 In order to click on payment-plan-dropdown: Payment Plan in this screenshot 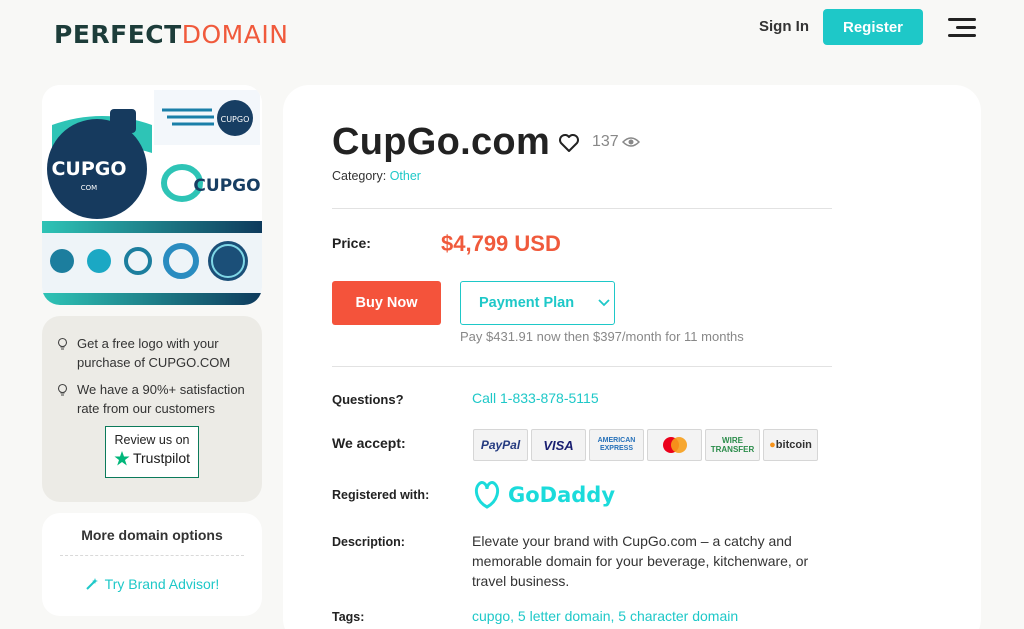, I will do `click(537, 303)`.